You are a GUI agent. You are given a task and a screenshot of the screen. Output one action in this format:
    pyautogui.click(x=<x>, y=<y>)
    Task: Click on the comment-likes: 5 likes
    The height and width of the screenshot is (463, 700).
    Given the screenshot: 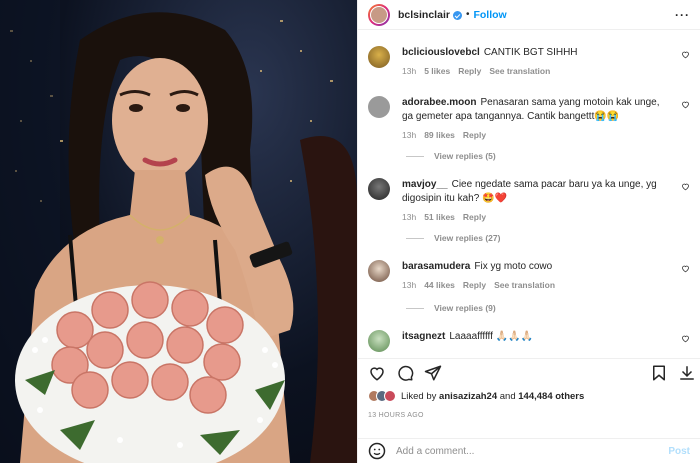 What is the action you would take?
    pyautogui.click(x=437, y=71)
    